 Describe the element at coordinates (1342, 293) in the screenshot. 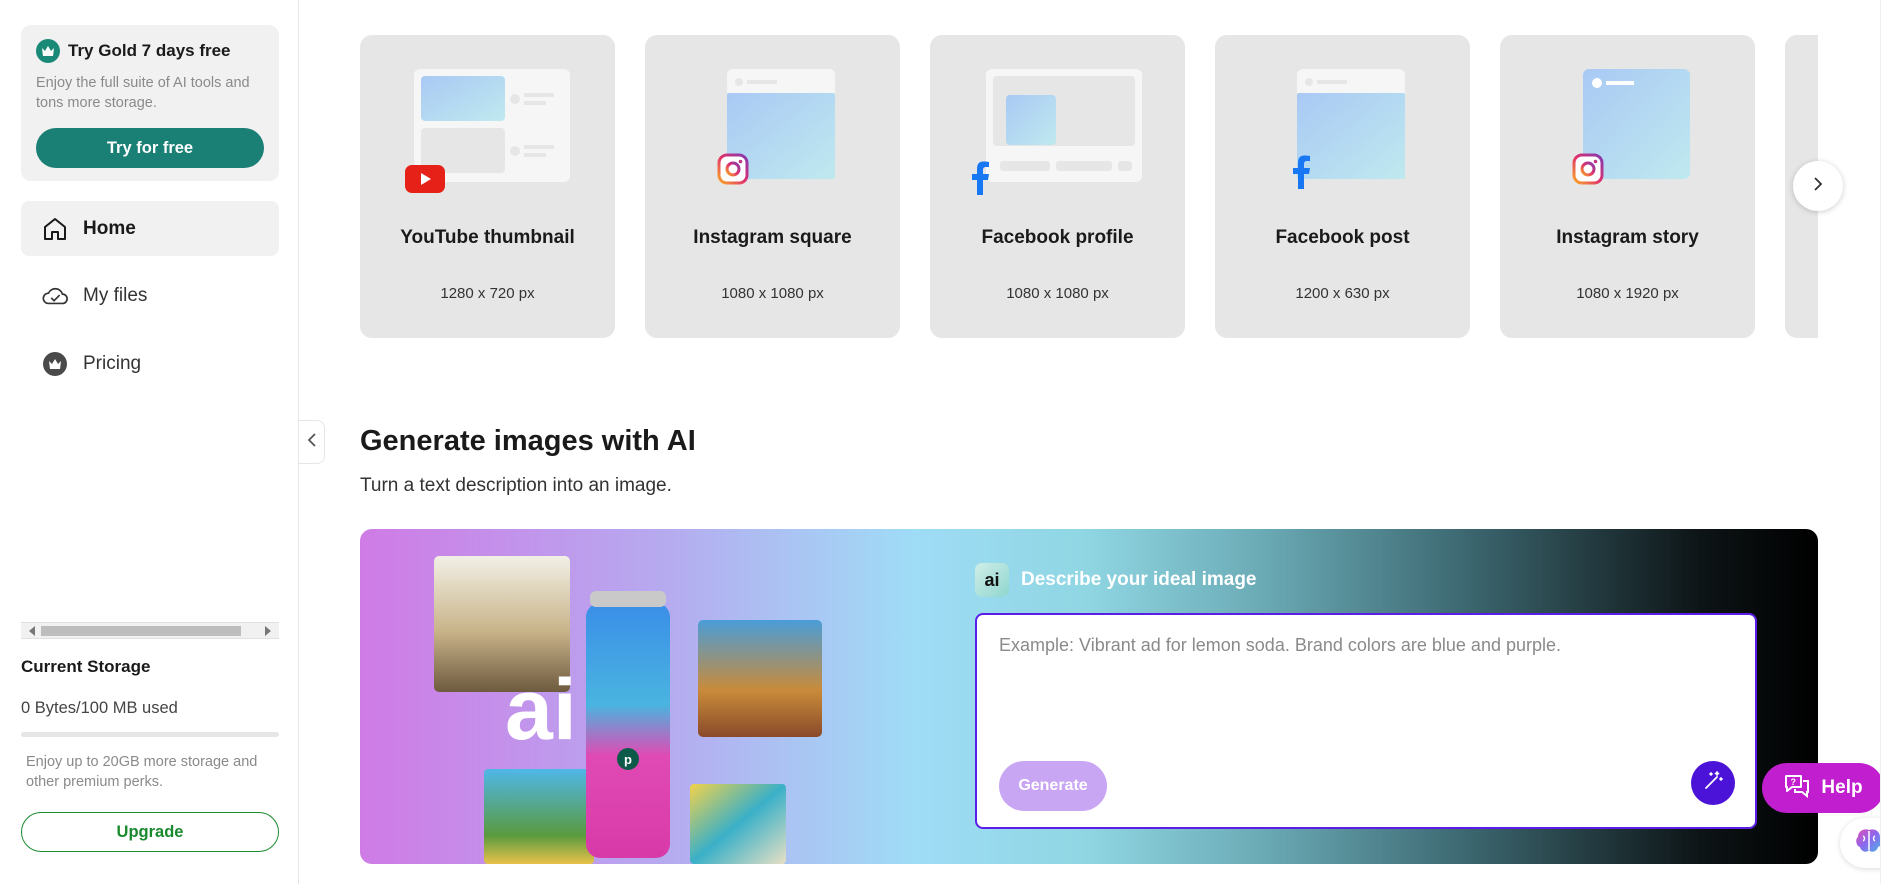

I see `template-size: 1200 x 630 px` at that location.